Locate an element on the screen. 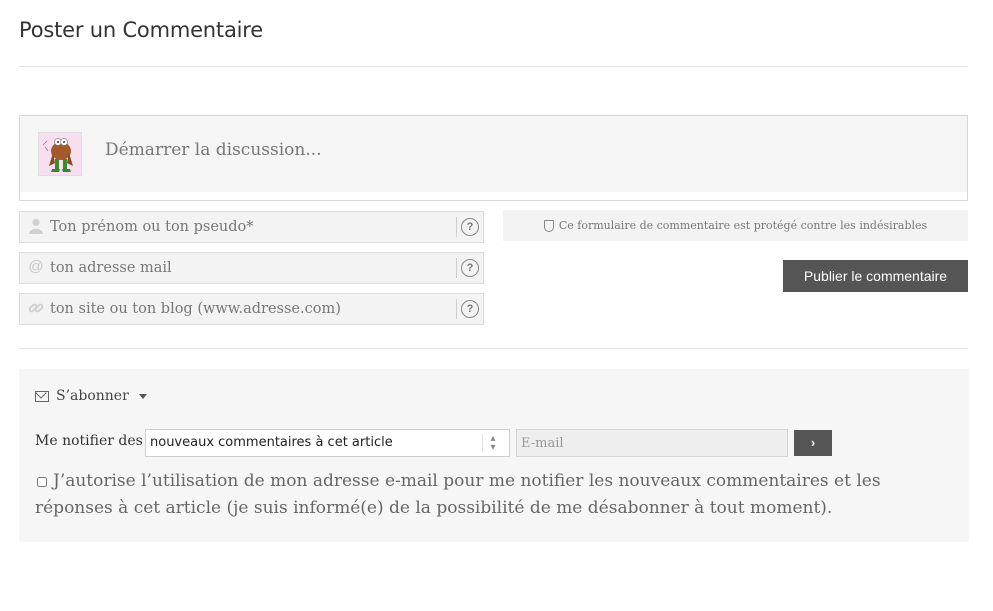 This screenshot has width=993, height=611. subscribe-toggle: S’abonner is located at coordinates (91, 396).